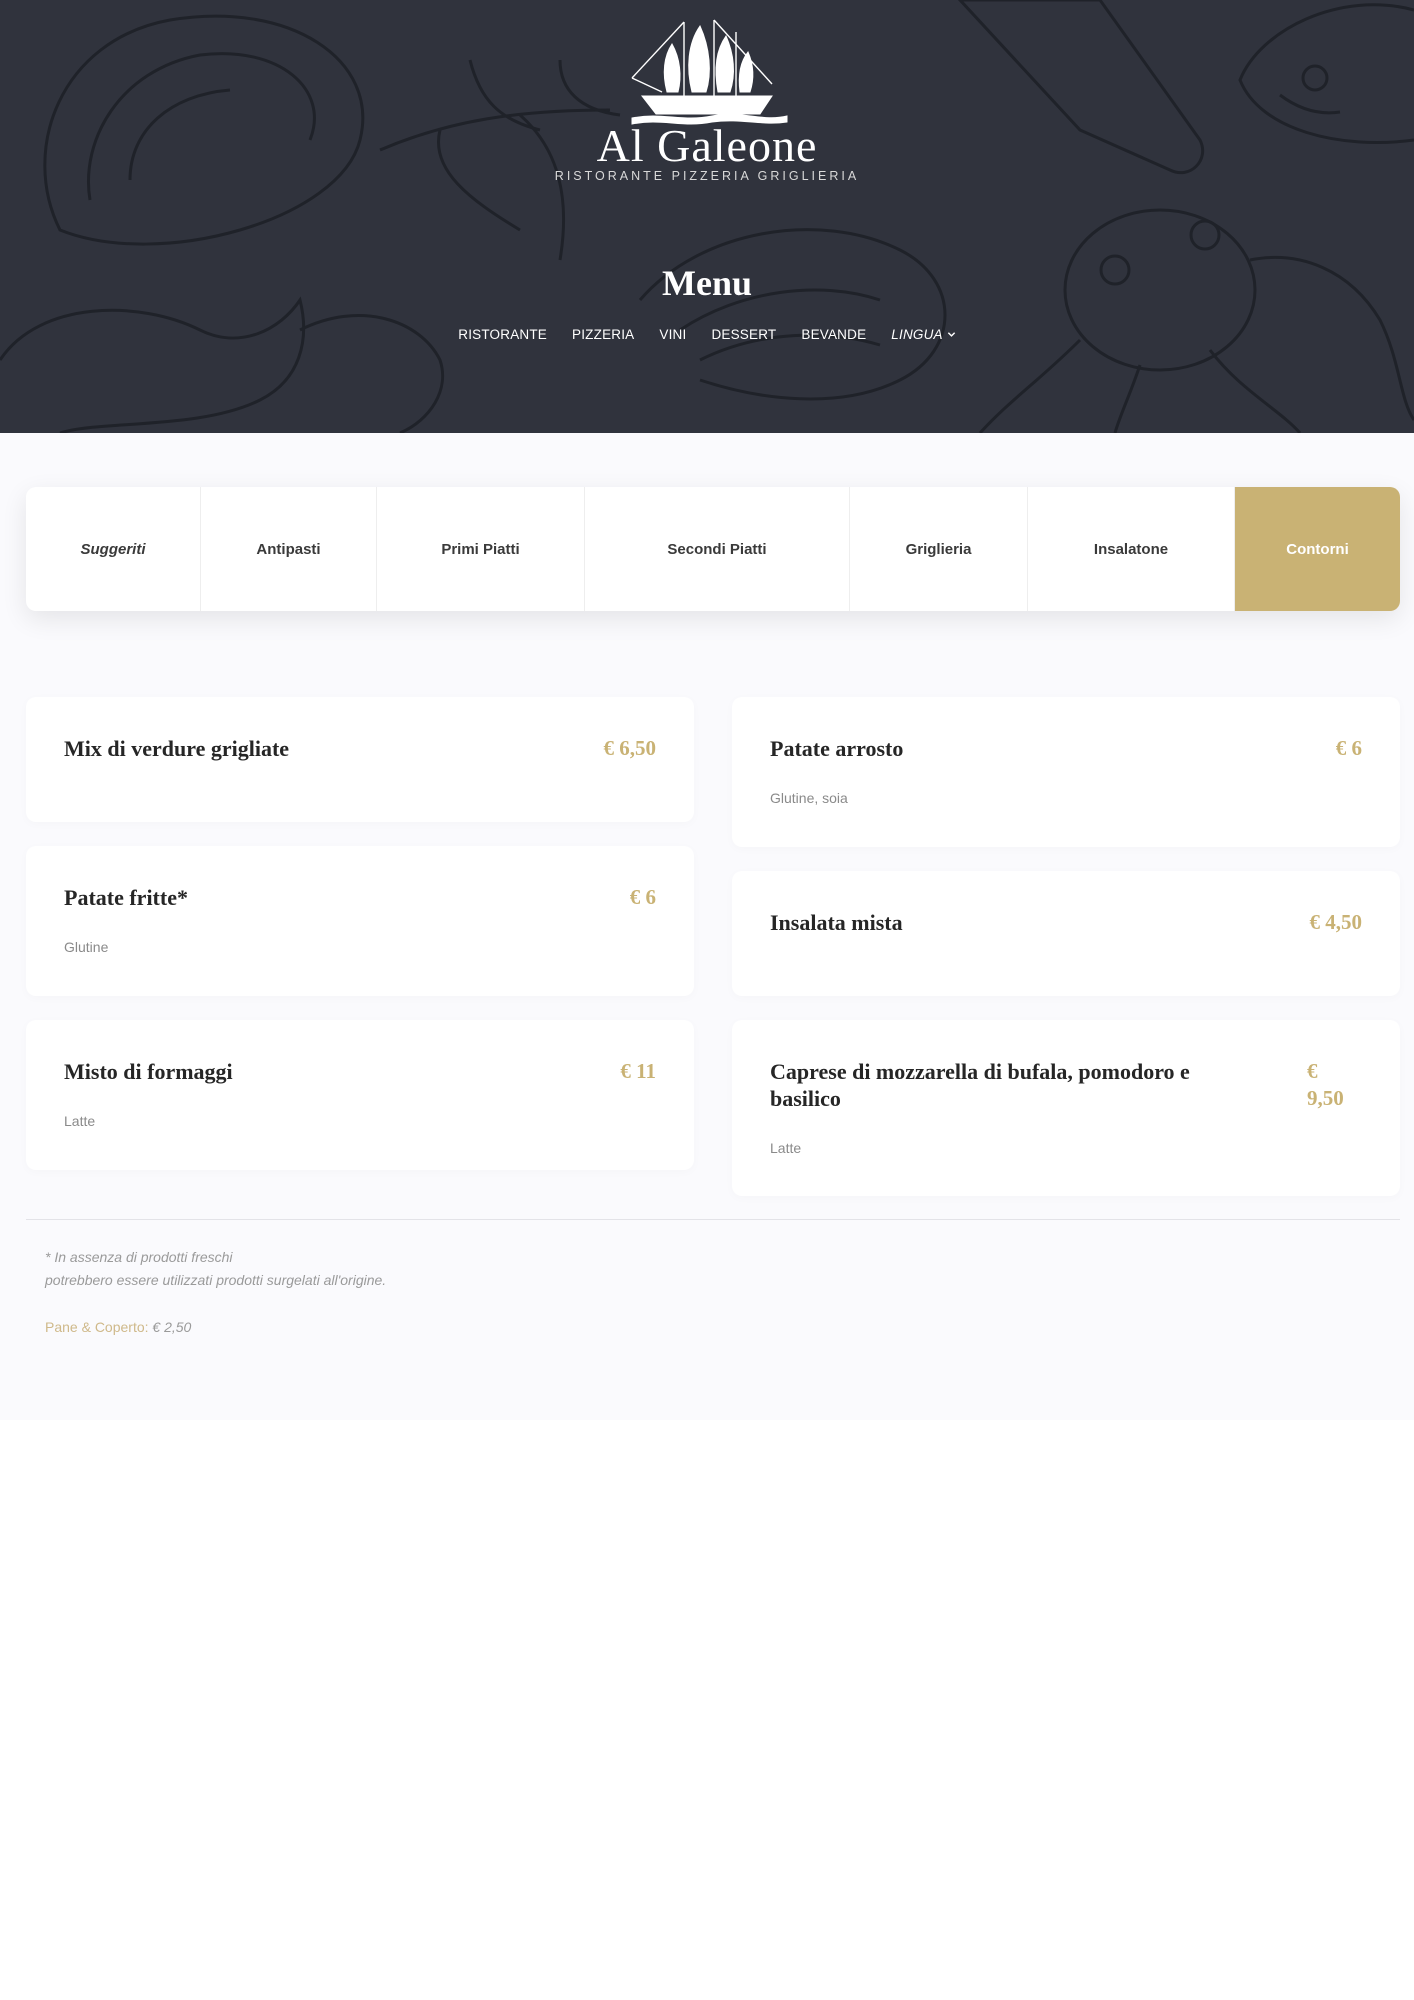 The image size is (1414, 2000). I want to click on menu-item-card: Misto di formaggi € 11 Latte, so click(360, 1095).